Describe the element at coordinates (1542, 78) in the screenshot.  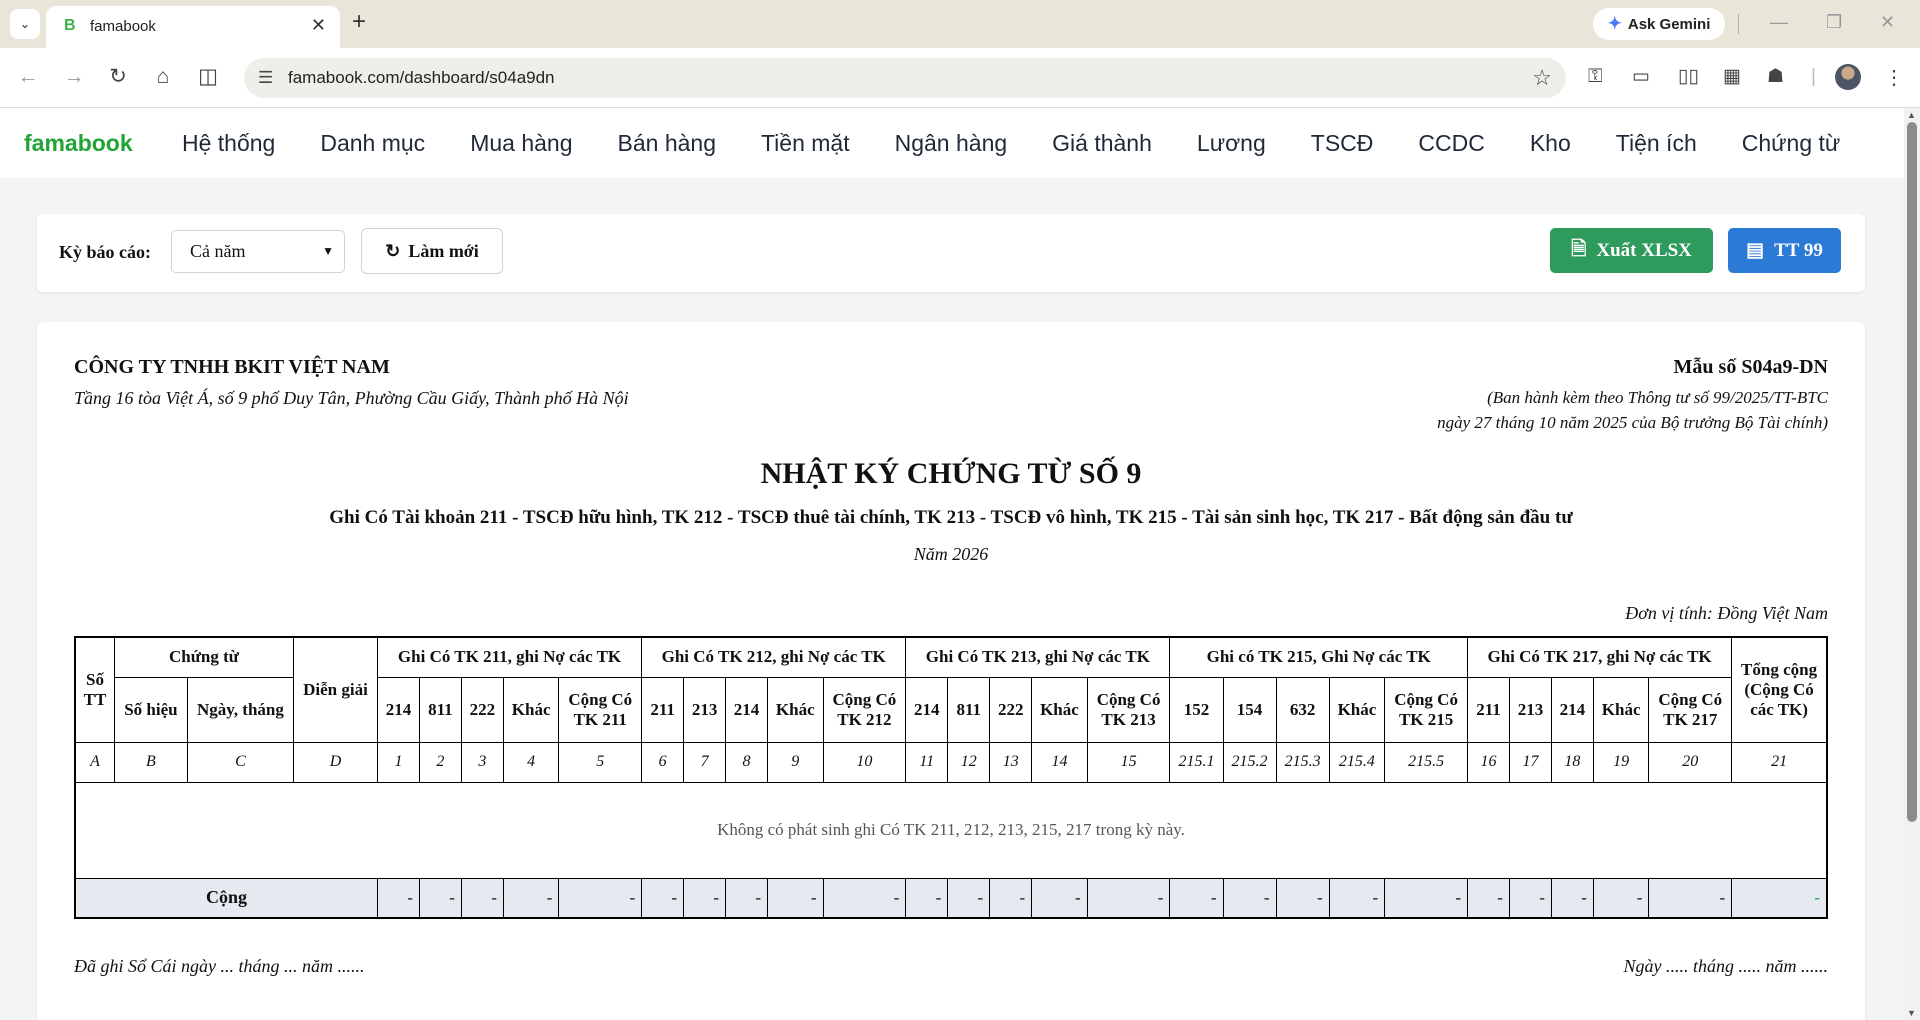
I see `bookmark-star-icon: ☆` at that location.